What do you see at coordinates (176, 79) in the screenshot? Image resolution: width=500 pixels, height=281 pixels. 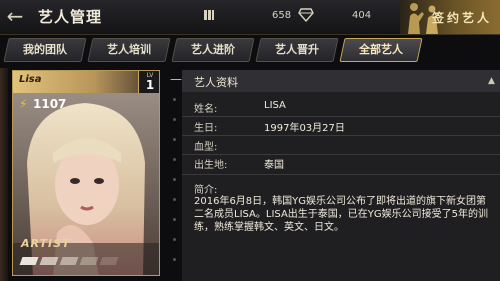 I see `collapse-icon: —` at bounding box center [176, 79].